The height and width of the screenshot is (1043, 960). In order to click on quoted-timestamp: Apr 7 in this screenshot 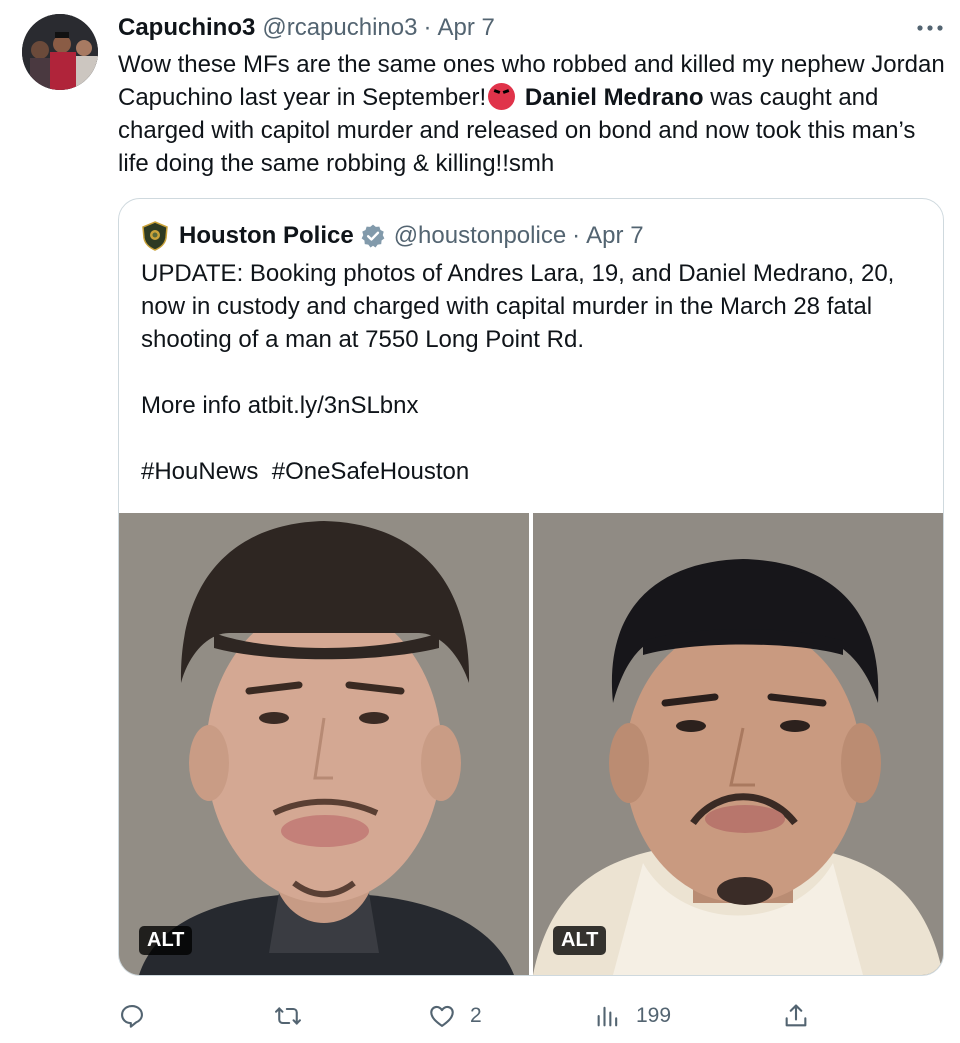, I will do `click(614, 236)`.